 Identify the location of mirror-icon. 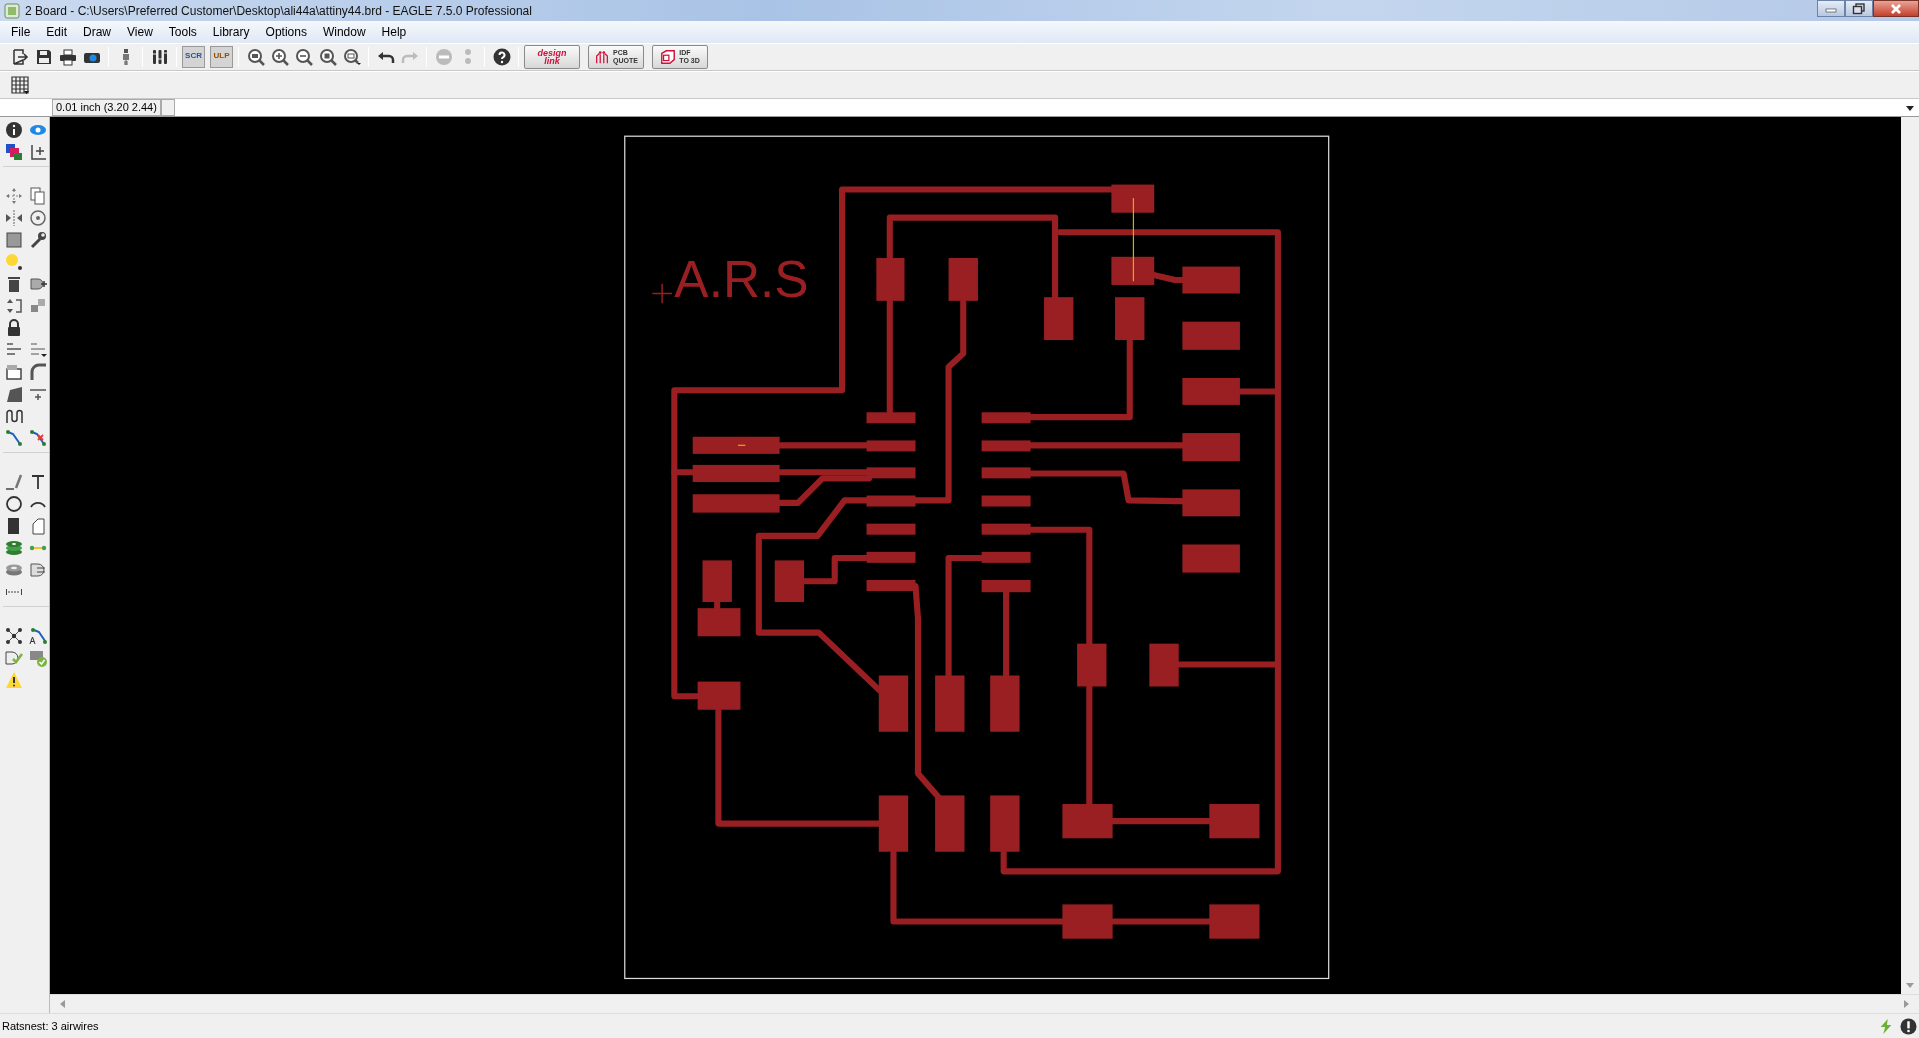
(14, 218).